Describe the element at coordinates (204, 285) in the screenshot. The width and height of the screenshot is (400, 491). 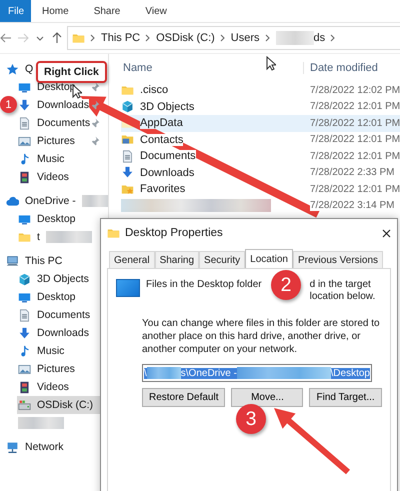
I see `description-text: Files in the Desktop folder` at that location.